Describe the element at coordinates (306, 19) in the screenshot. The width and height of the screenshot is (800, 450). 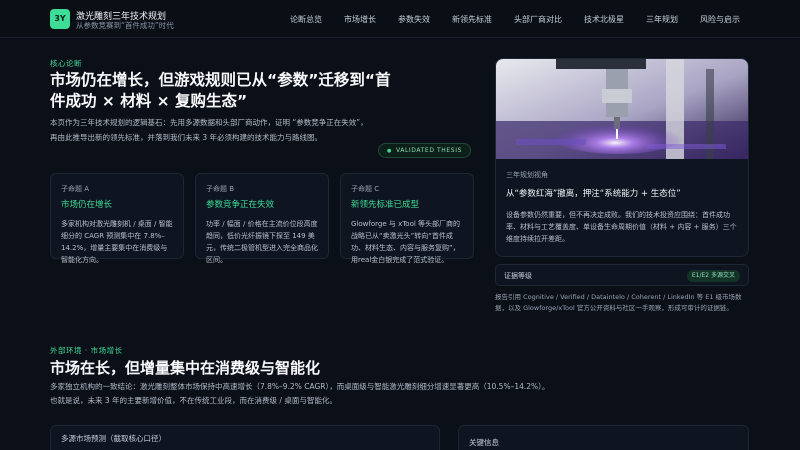
I see `nav-item-thesis: 论断总览` at that location.